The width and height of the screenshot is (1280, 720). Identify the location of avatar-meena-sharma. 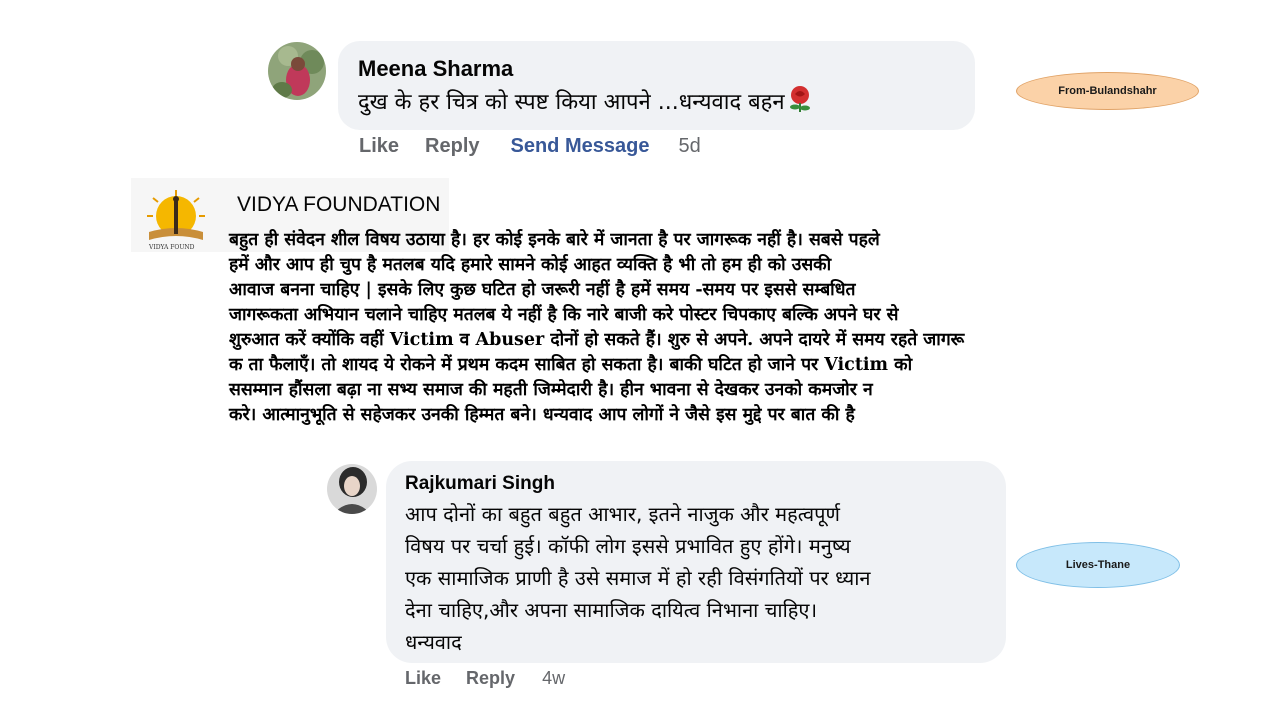
(297, 71).